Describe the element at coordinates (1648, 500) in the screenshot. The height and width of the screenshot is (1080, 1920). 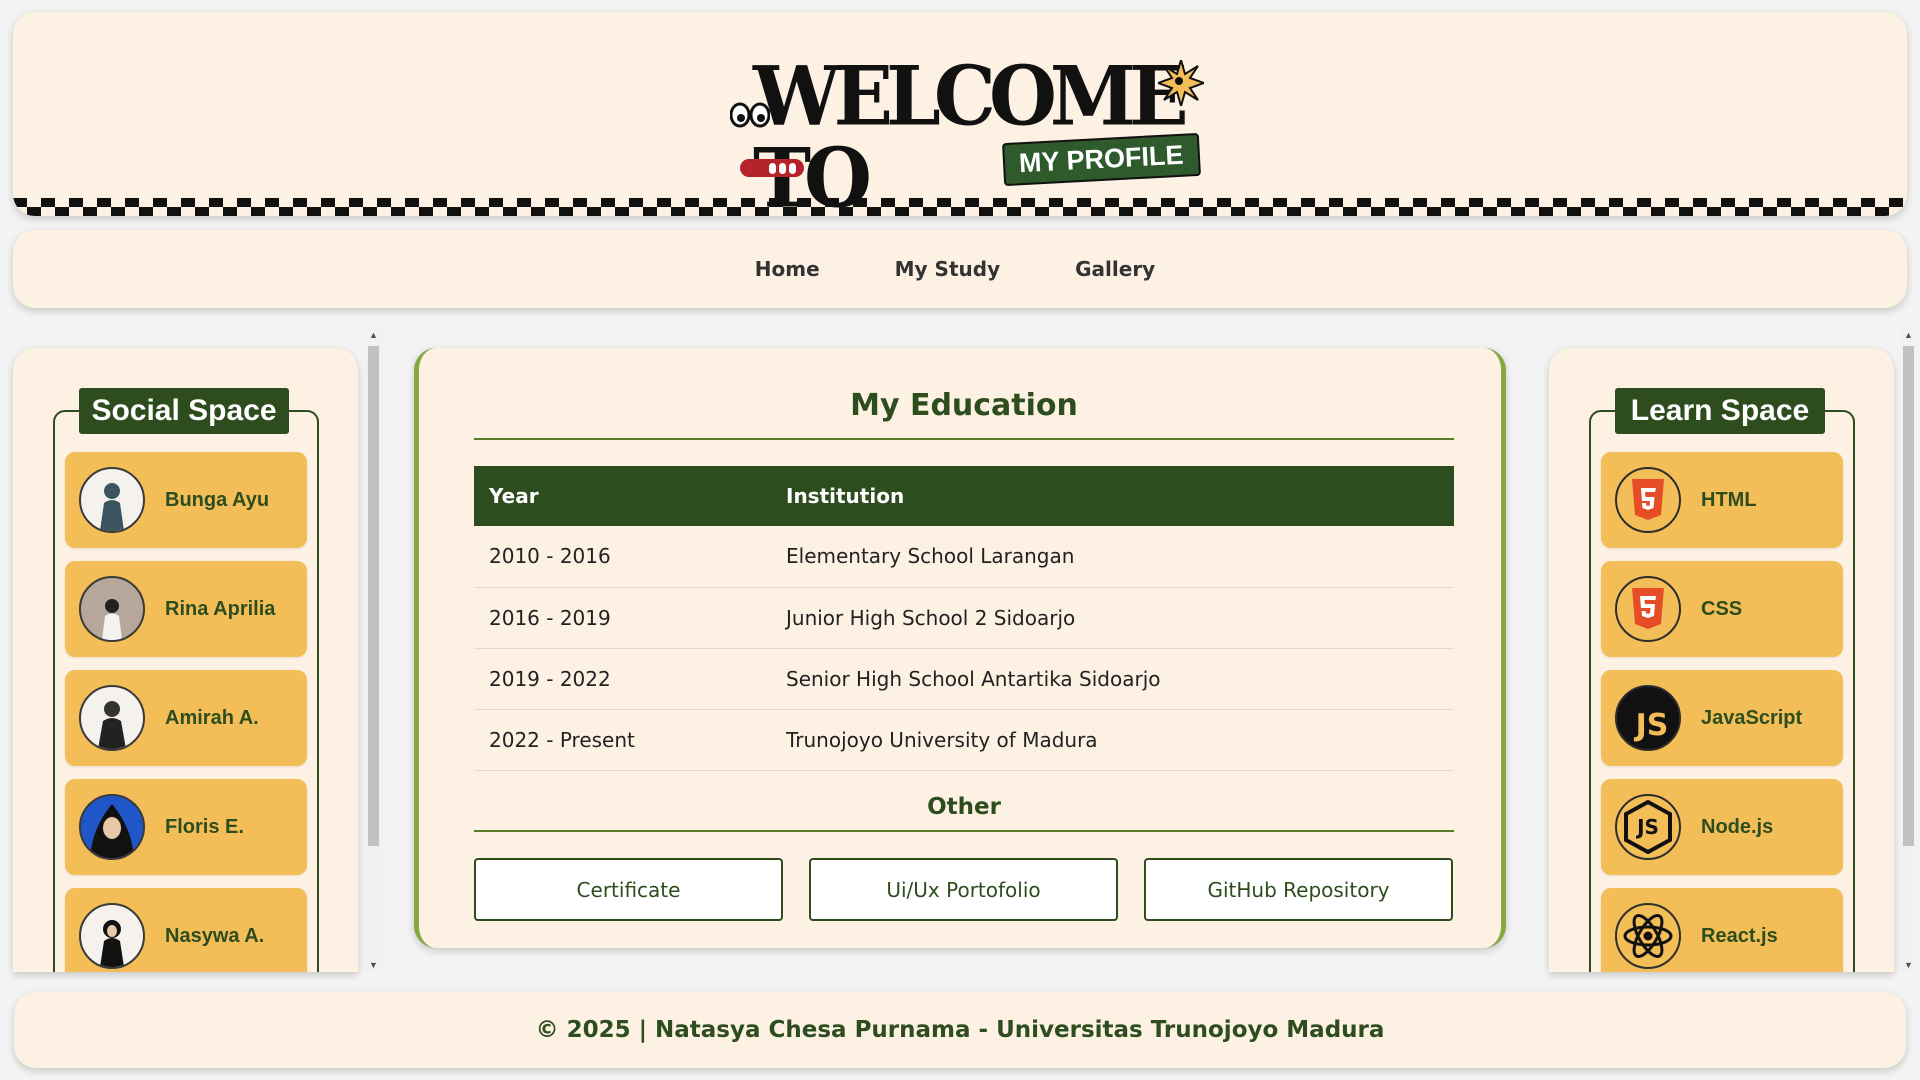
I see `html5-icon` at that location.